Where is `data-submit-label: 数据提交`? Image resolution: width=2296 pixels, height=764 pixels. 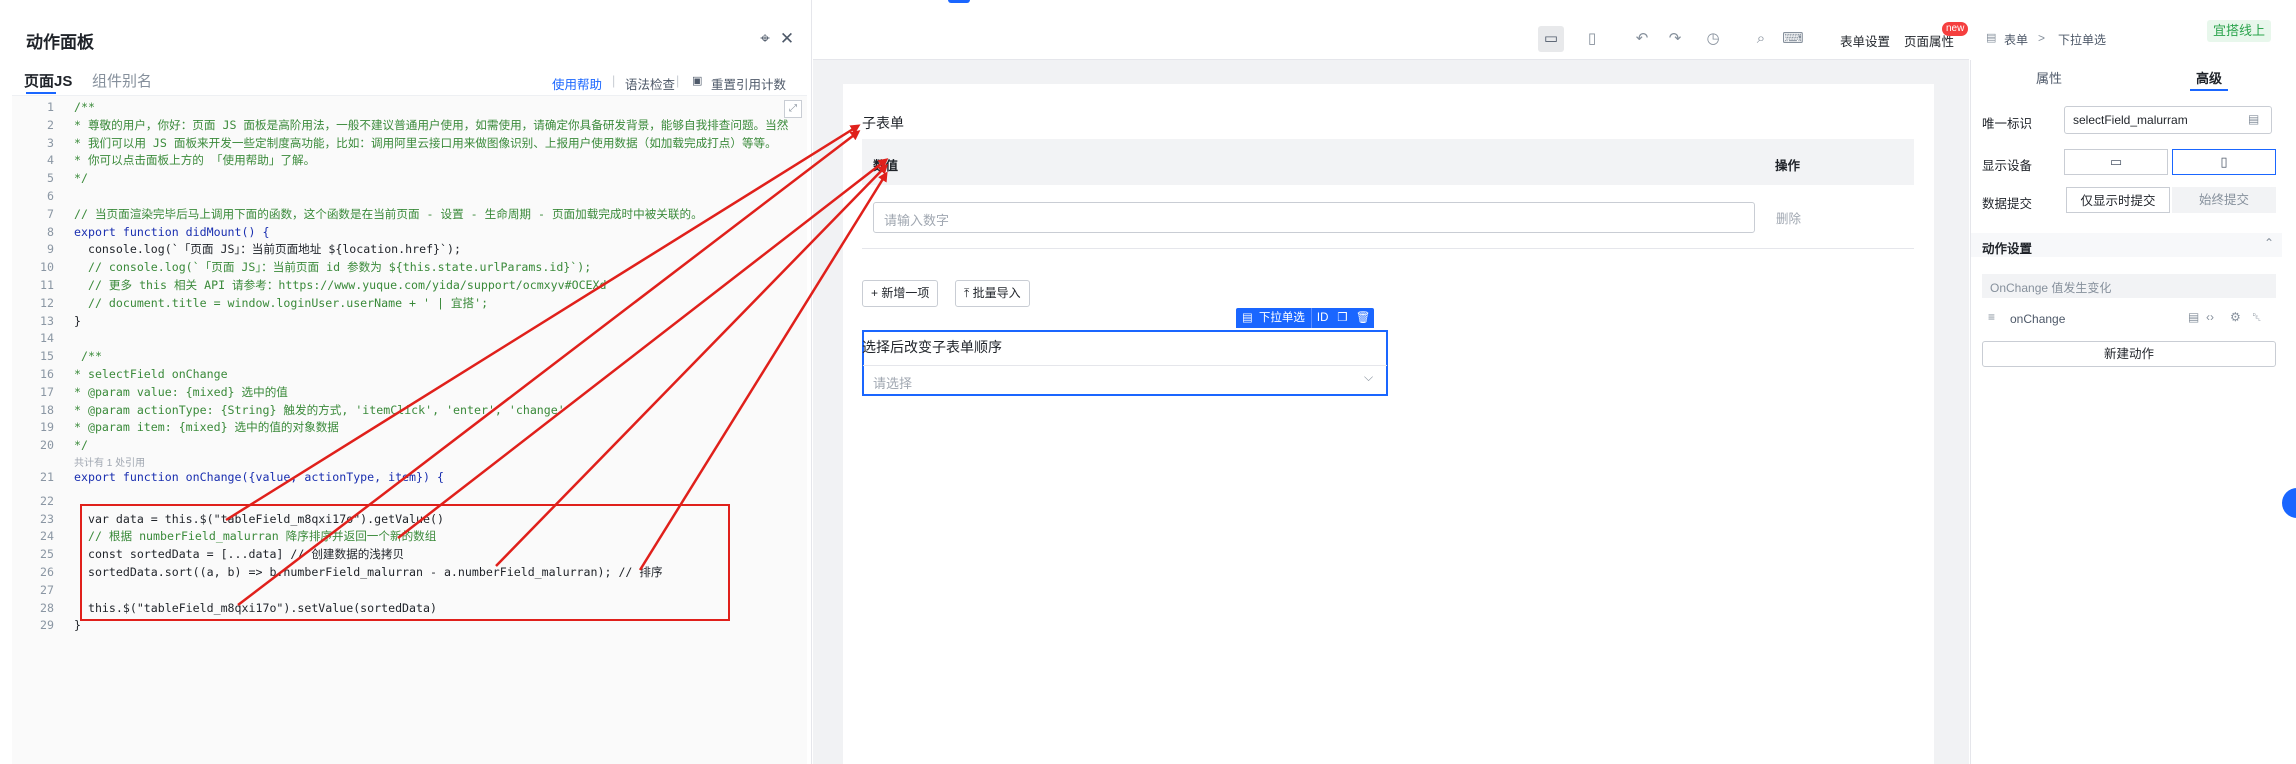
data-submit-label: 数据提交 is located at coordinates (2007, 204).